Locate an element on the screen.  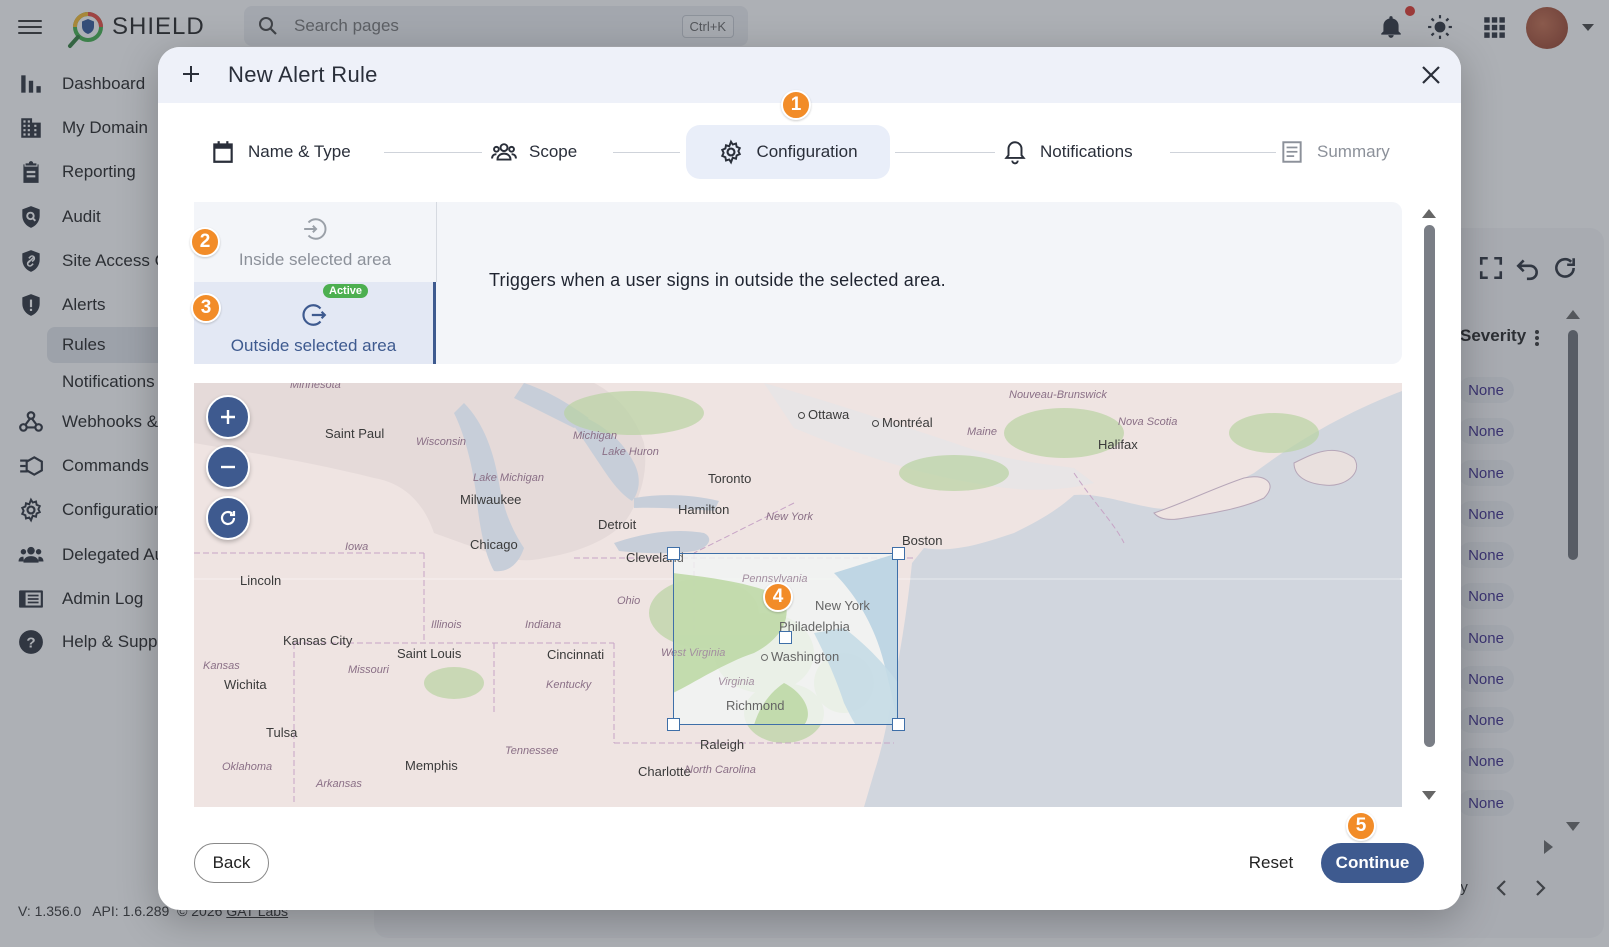
map-label: Raleigh is located at coordinates (722, 744).